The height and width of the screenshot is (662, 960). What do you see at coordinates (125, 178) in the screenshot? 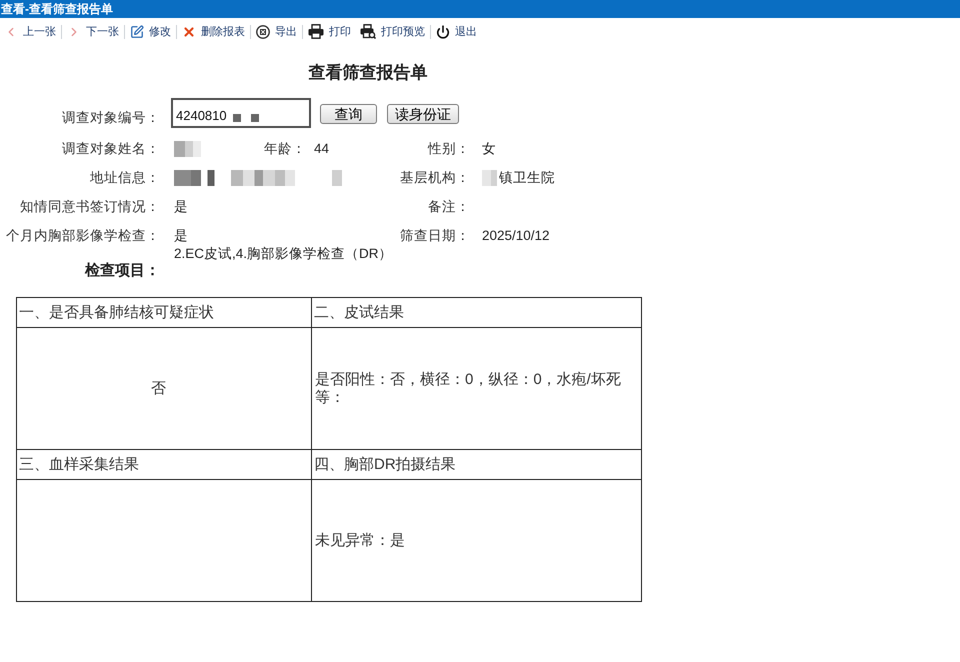
I see `field-label: 地址信息：` at bounding box center [125, 178].